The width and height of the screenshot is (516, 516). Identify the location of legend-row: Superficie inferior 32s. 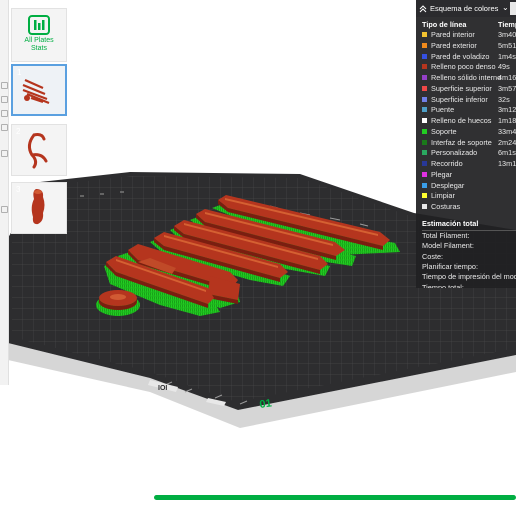
(466, 100).